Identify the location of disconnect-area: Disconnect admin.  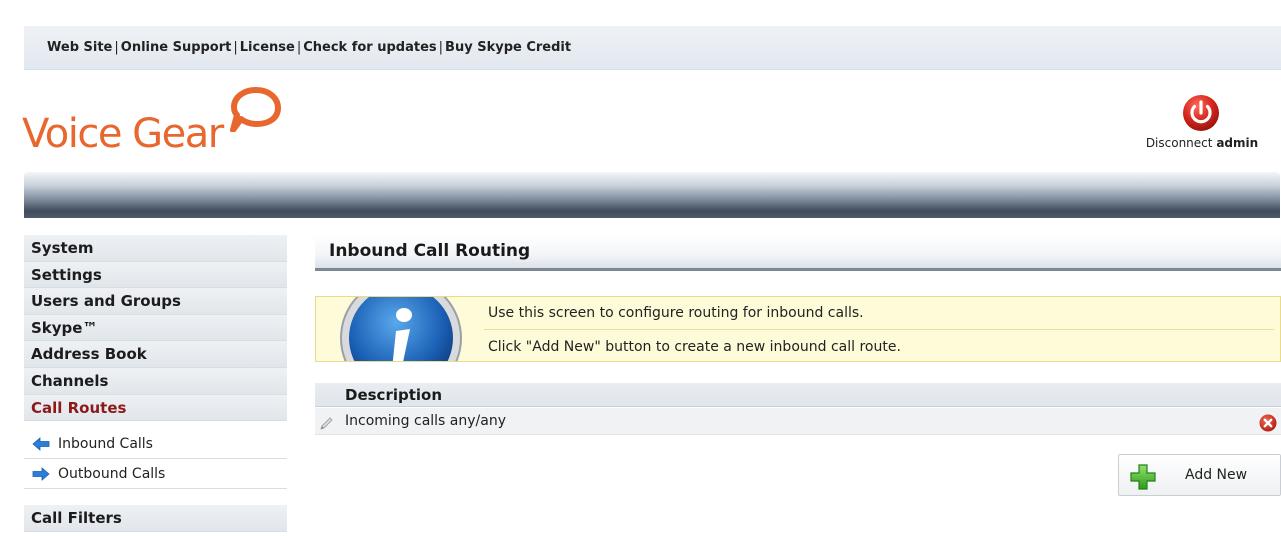
(1202, 124).